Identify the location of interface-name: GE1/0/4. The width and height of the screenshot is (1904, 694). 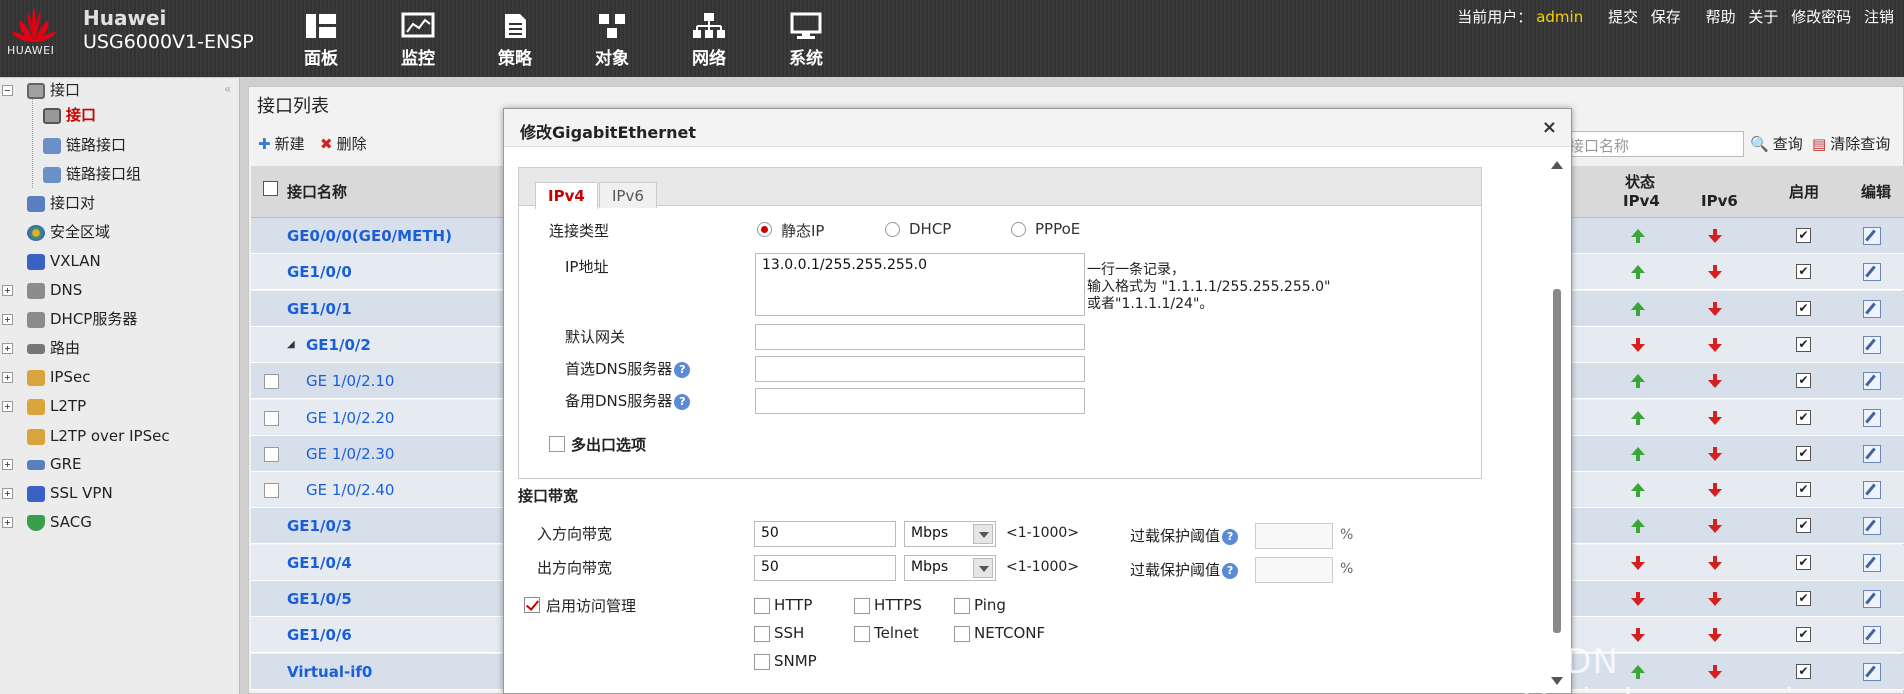
(319, 563).